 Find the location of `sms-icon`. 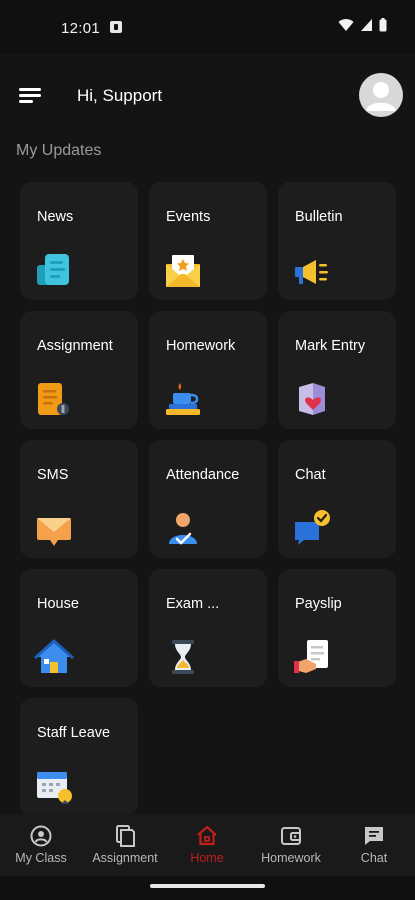

sms-icon is located at coordinates (54, 532).